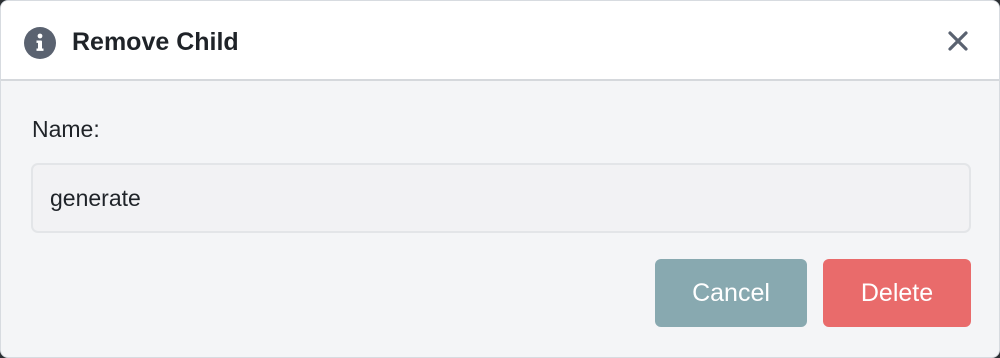 The width and height of the screenshot is (1000, 358). What do you see at coordinates (66, 129) in the screenshot?
I see `name-label: Name:` at bounding box center [66, 129].